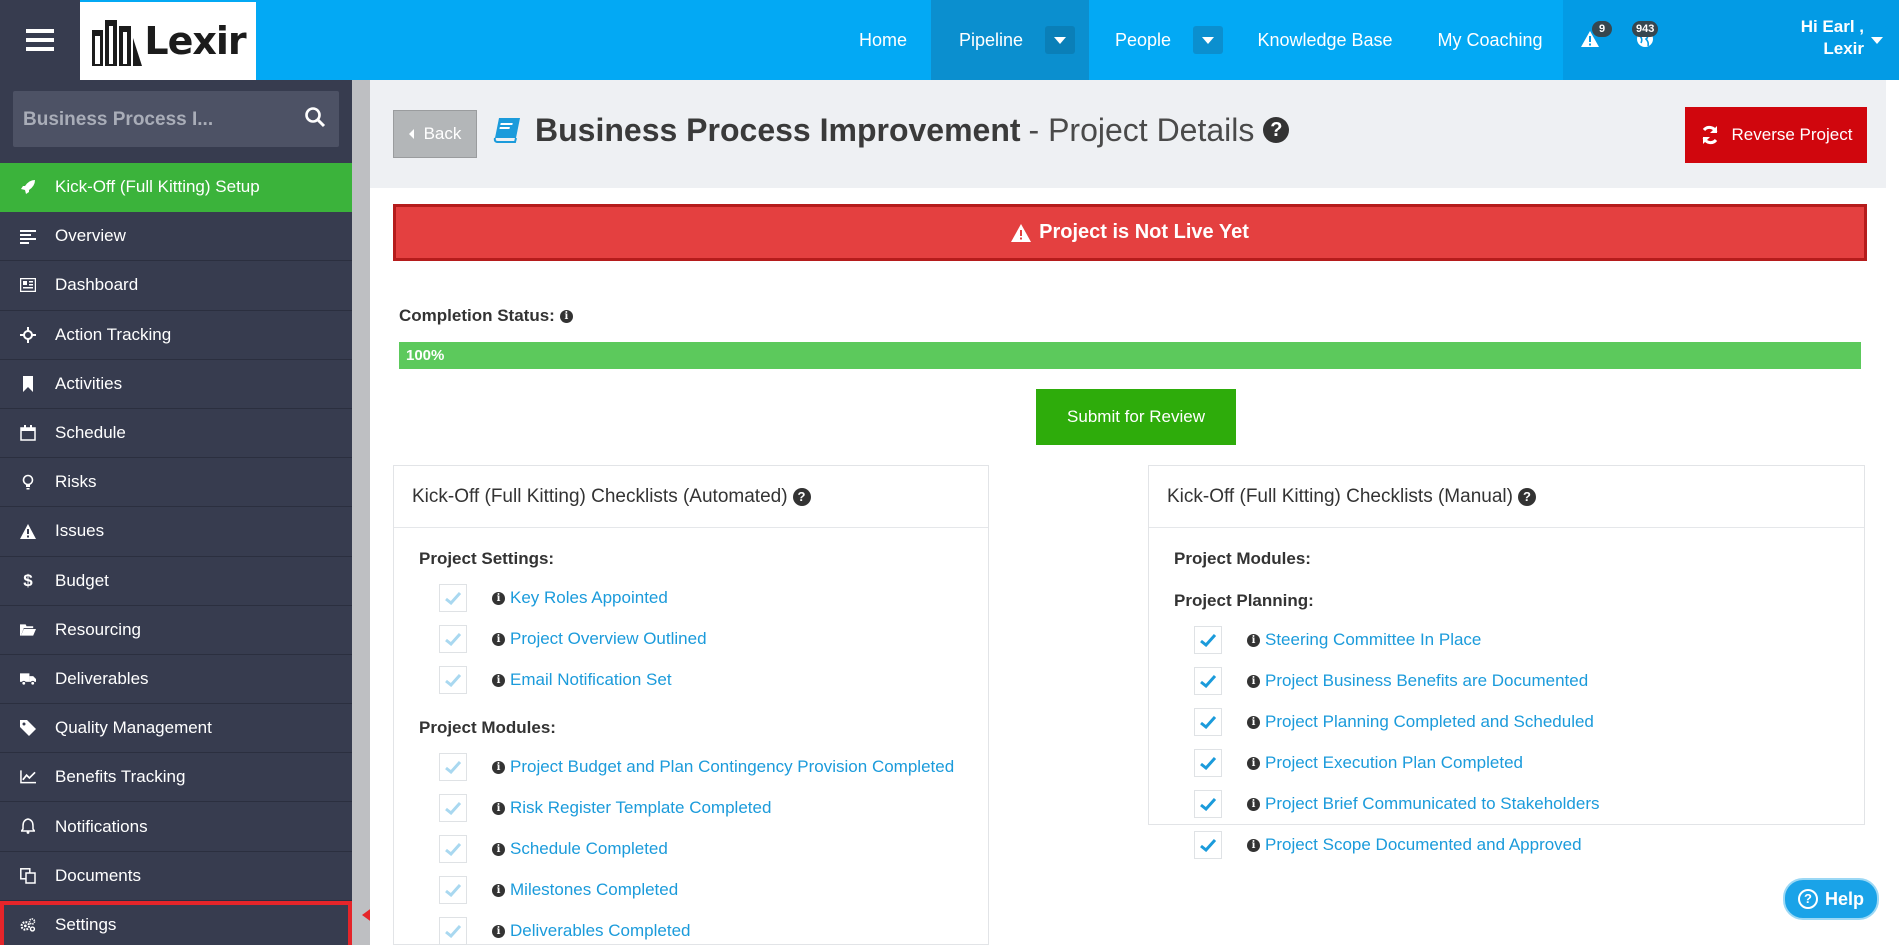  I want to click on sidebar-item-risks: Risks, so click(176, 483).